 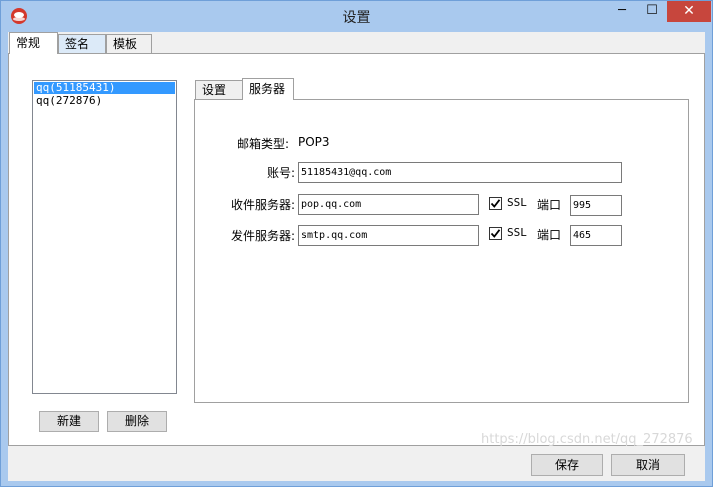 I want to click on incoming-server-field: pop.qq.com, so click(x=388, y=204).